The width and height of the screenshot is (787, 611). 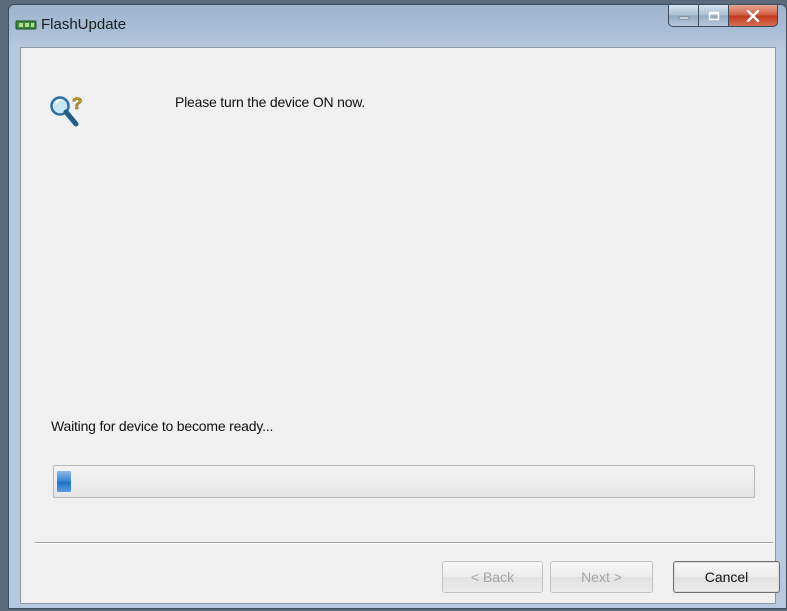 I want to click on magnifier-question-icon: ?, so click(x=66, y=110).